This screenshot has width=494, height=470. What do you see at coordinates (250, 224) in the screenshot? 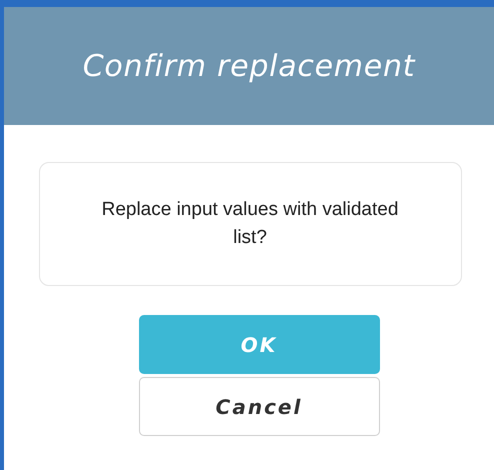
I see `message-text: Replace input values with validated list?` at bounding box center [250, 224].